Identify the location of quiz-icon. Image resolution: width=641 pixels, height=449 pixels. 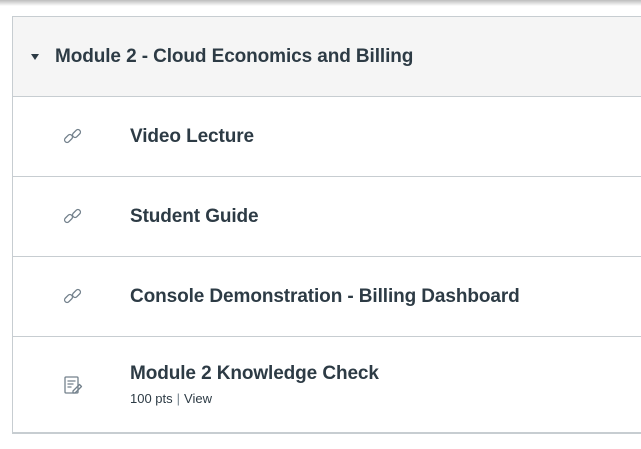
(73, 385).